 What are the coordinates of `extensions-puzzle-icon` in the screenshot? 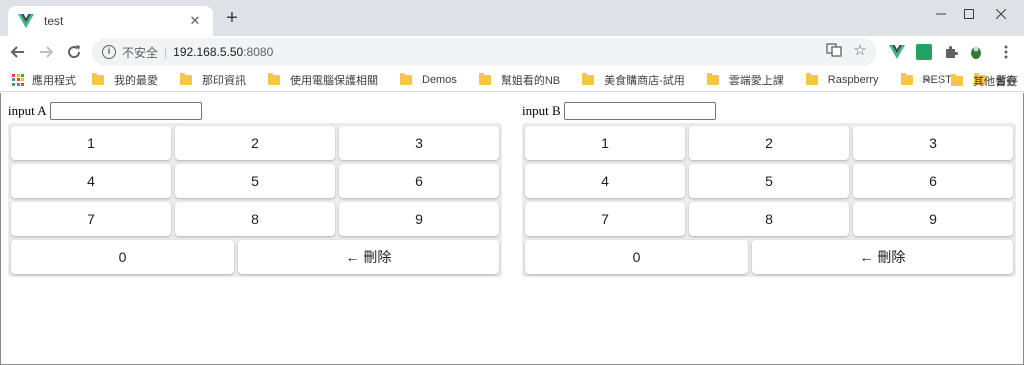 It's located at (951, 52).